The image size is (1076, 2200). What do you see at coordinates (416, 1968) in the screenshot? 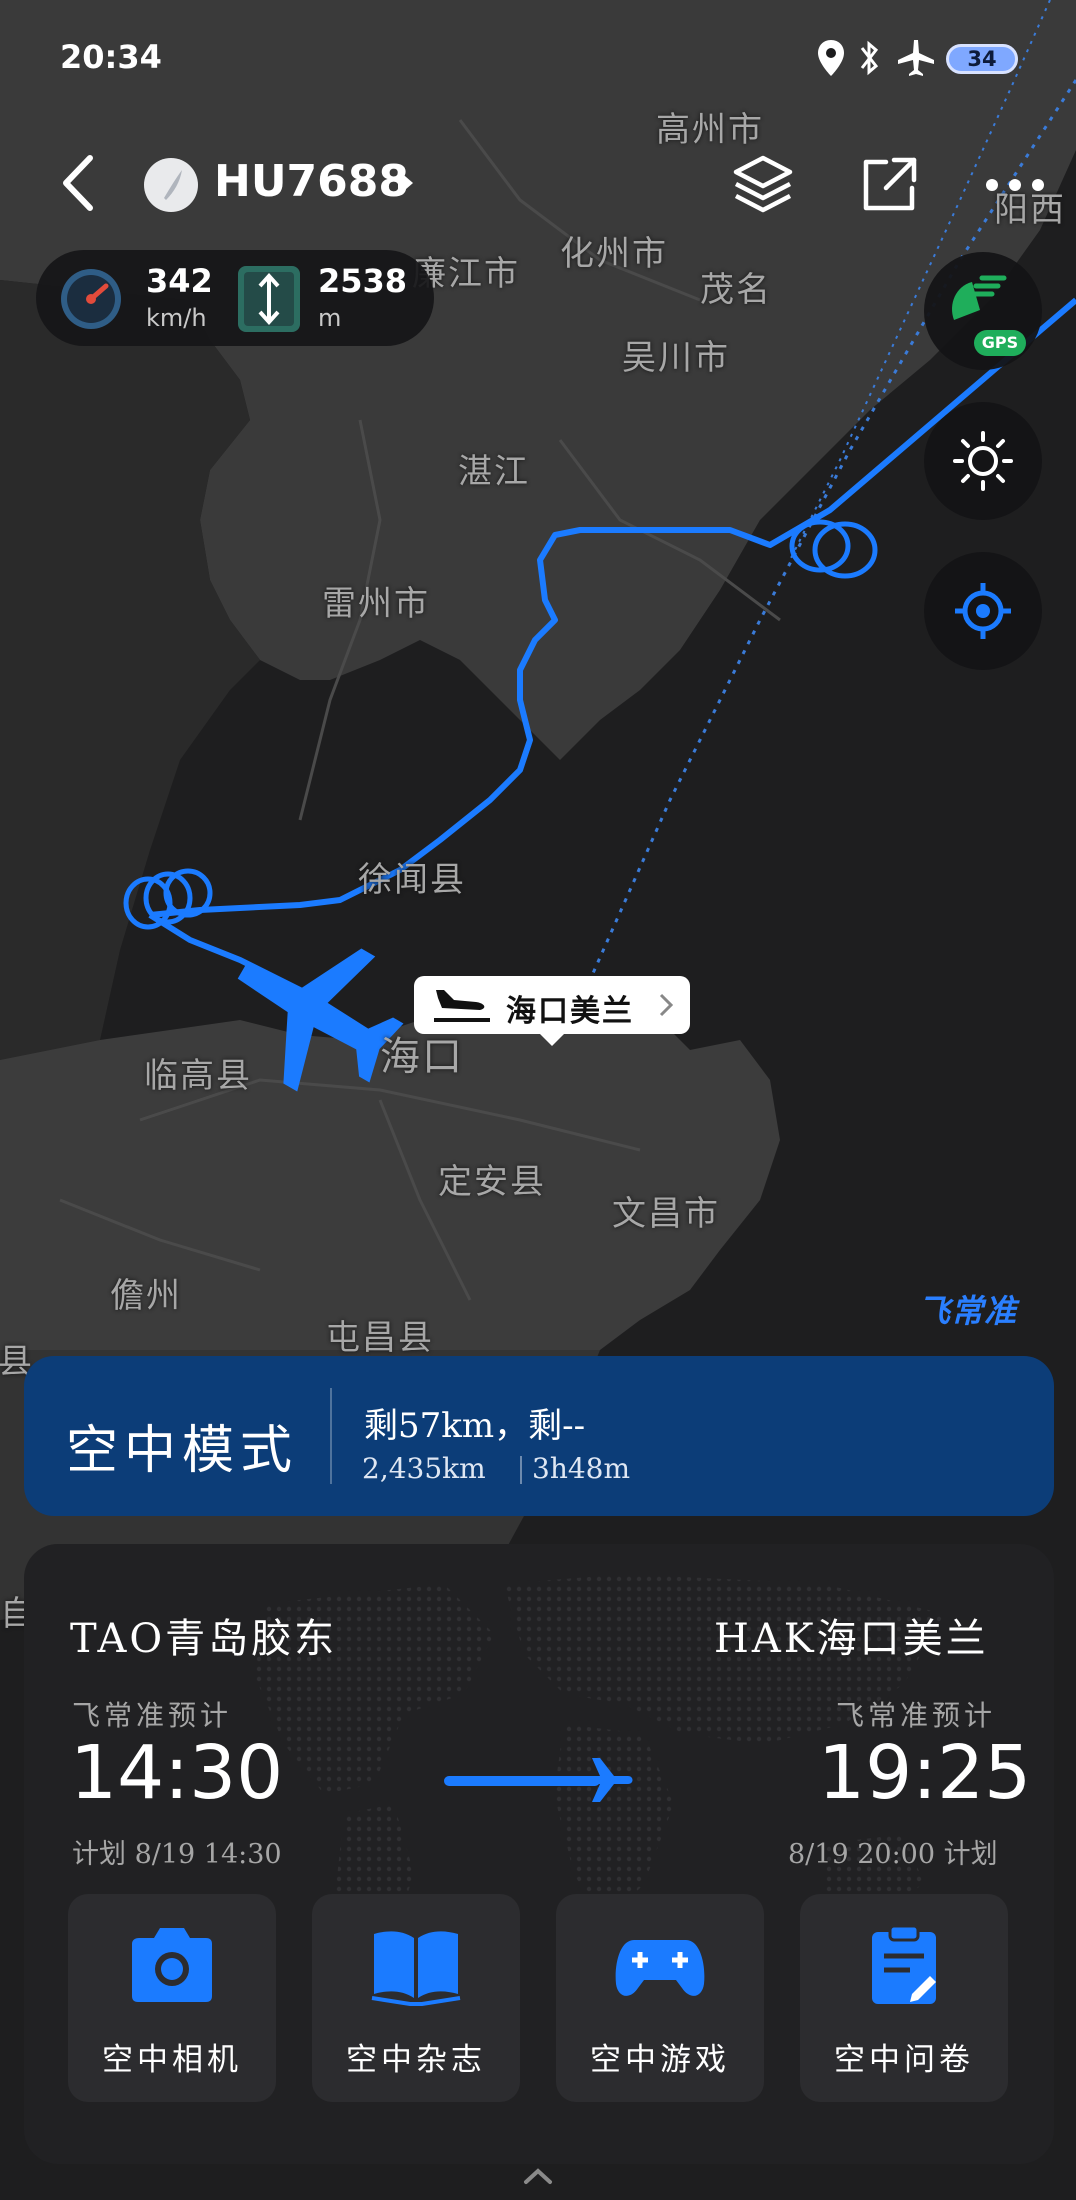
I see `book-icon` at bounding box center [416, 1968].